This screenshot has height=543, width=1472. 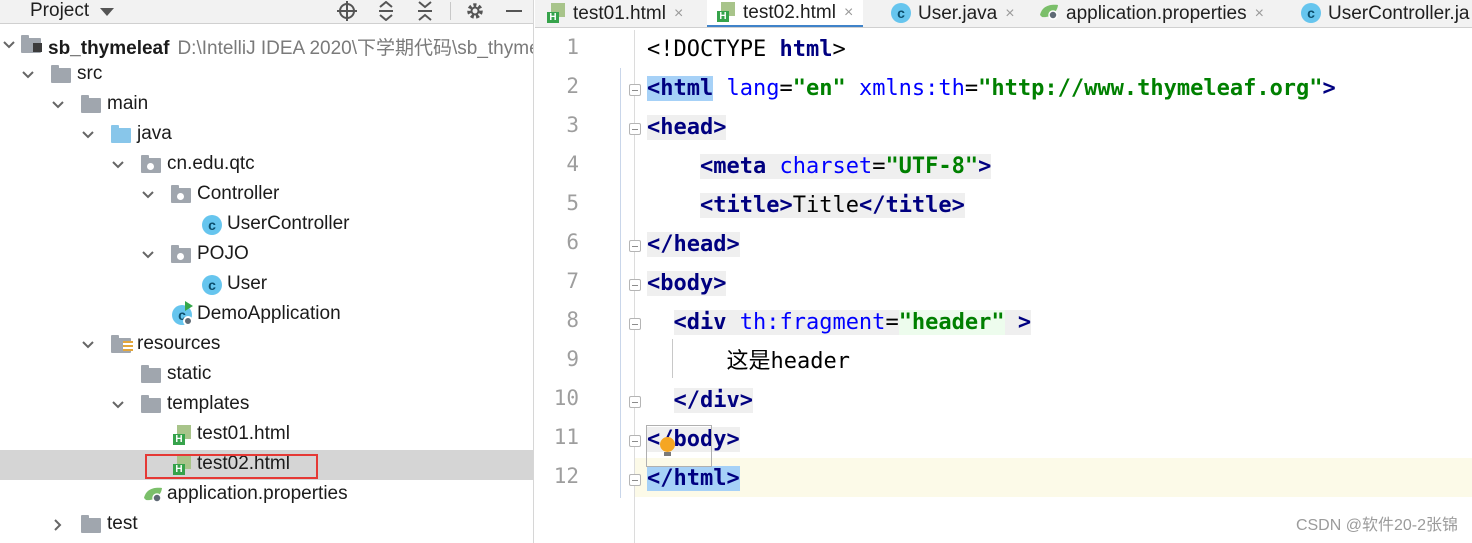 What do you see at coordinates (572, 164) in the screenshot?
I see `line-number: 4` at bounding box center [572, 164].